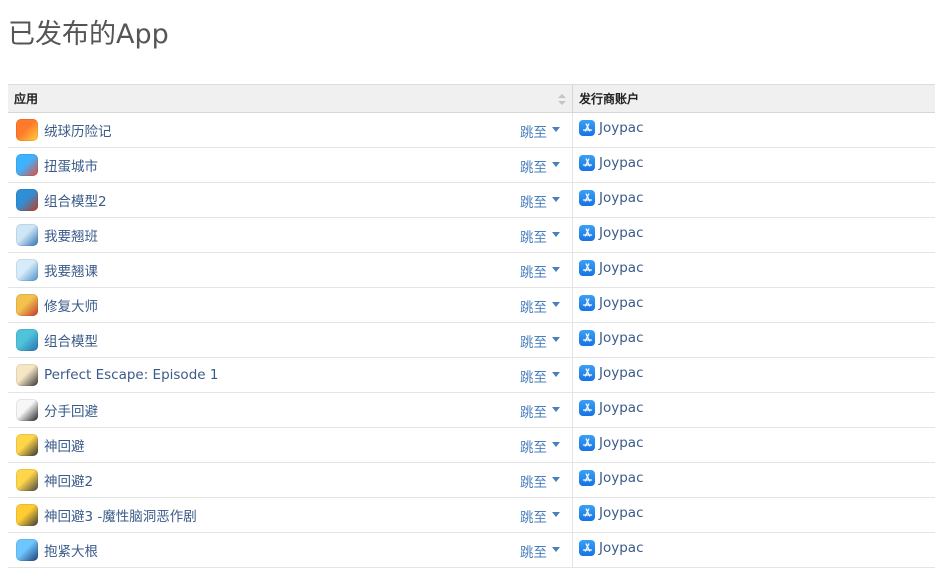 The image size is (935, 570). What do you see at coordinates (78, 130) in the screenshot?
I see `app-name-link: 绒球历险记` at bounding box center [78, 130].